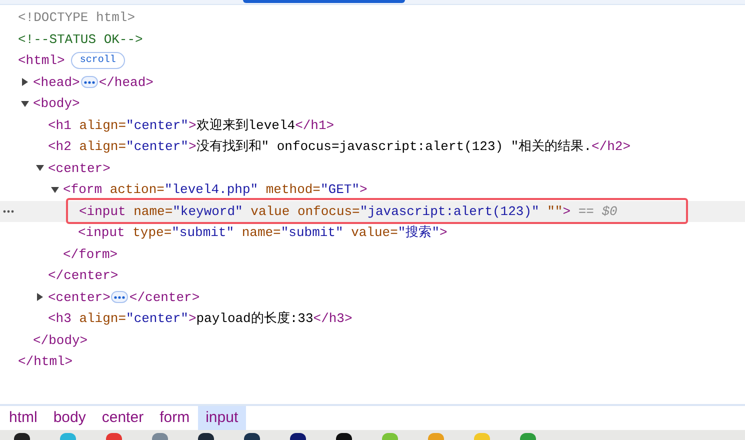 The height and width of the screenshot is (440, 745). Describe the element at coordinates (8, 211) in the screenshot. I see `more-icon` at that location.